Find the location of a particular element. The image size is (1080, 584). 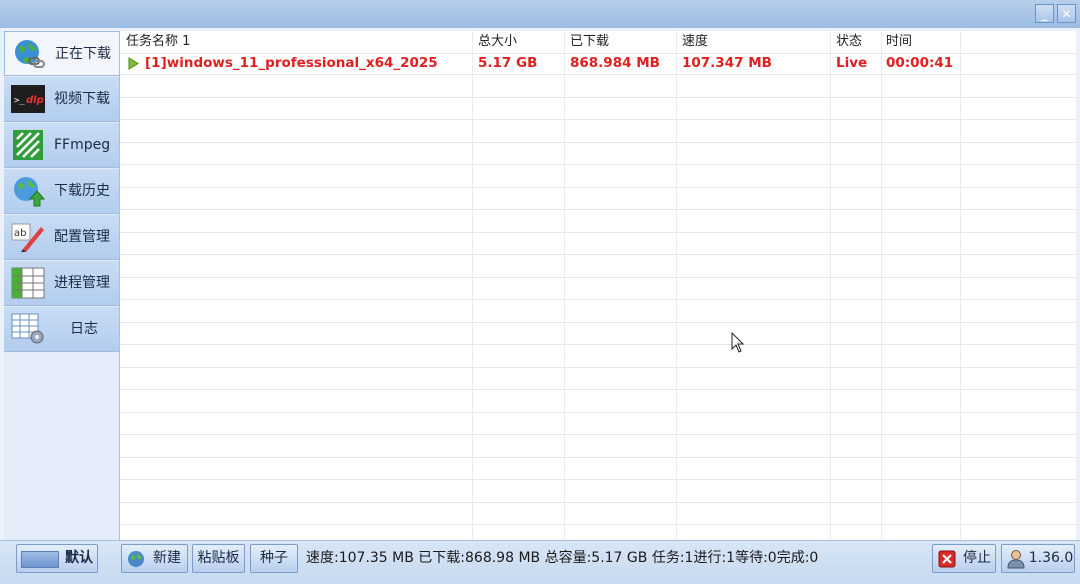

sidebar-item-label: 视频下载 is located at coordinates (82, 99).